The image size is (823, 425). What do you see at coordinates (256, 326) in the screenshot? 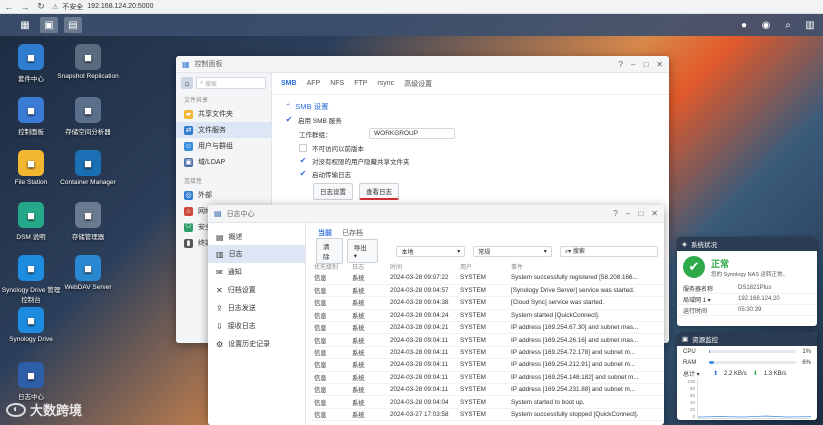
I see `sidebar-item-receive-logs: ⇩ 接收日志` at bounding box center [256, 326].